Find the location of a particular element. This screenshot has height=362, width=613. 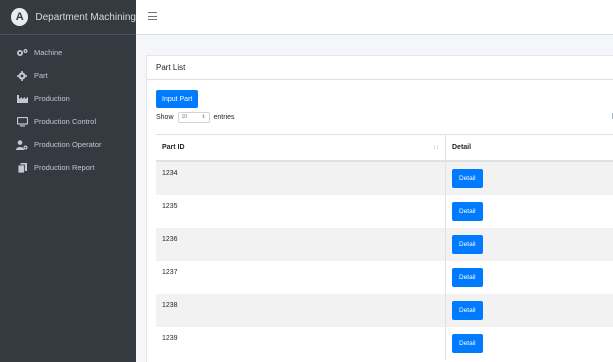

part-id-cell: 1239 is located at coordinates (301, 343).